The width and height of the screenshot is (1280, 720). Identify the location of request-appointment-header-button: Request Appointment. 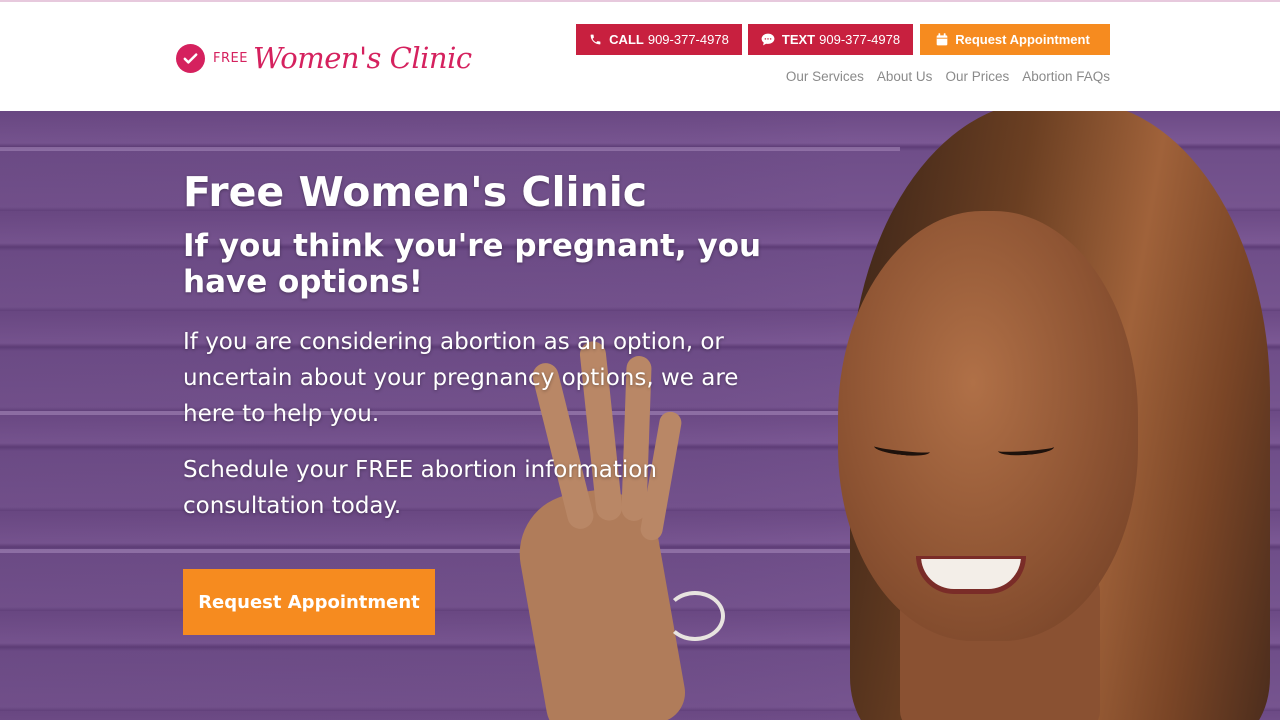
(1015, 39).